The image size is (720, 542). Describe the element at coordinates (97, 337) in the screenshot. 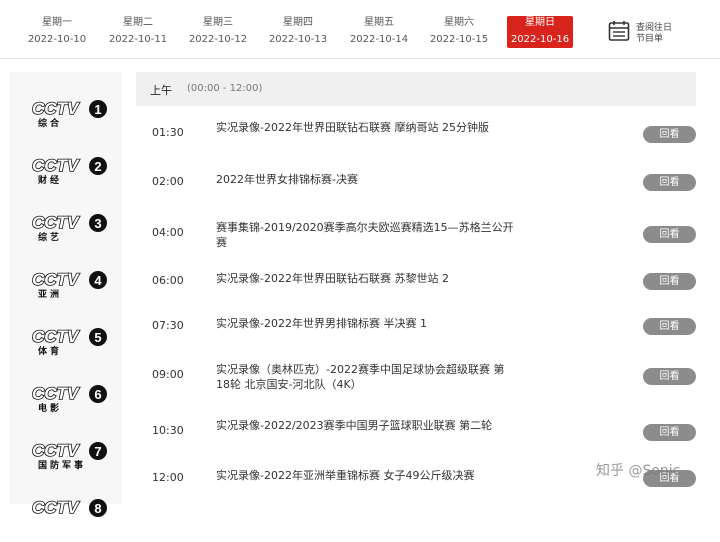

I see `logo-number: 5` at that location.